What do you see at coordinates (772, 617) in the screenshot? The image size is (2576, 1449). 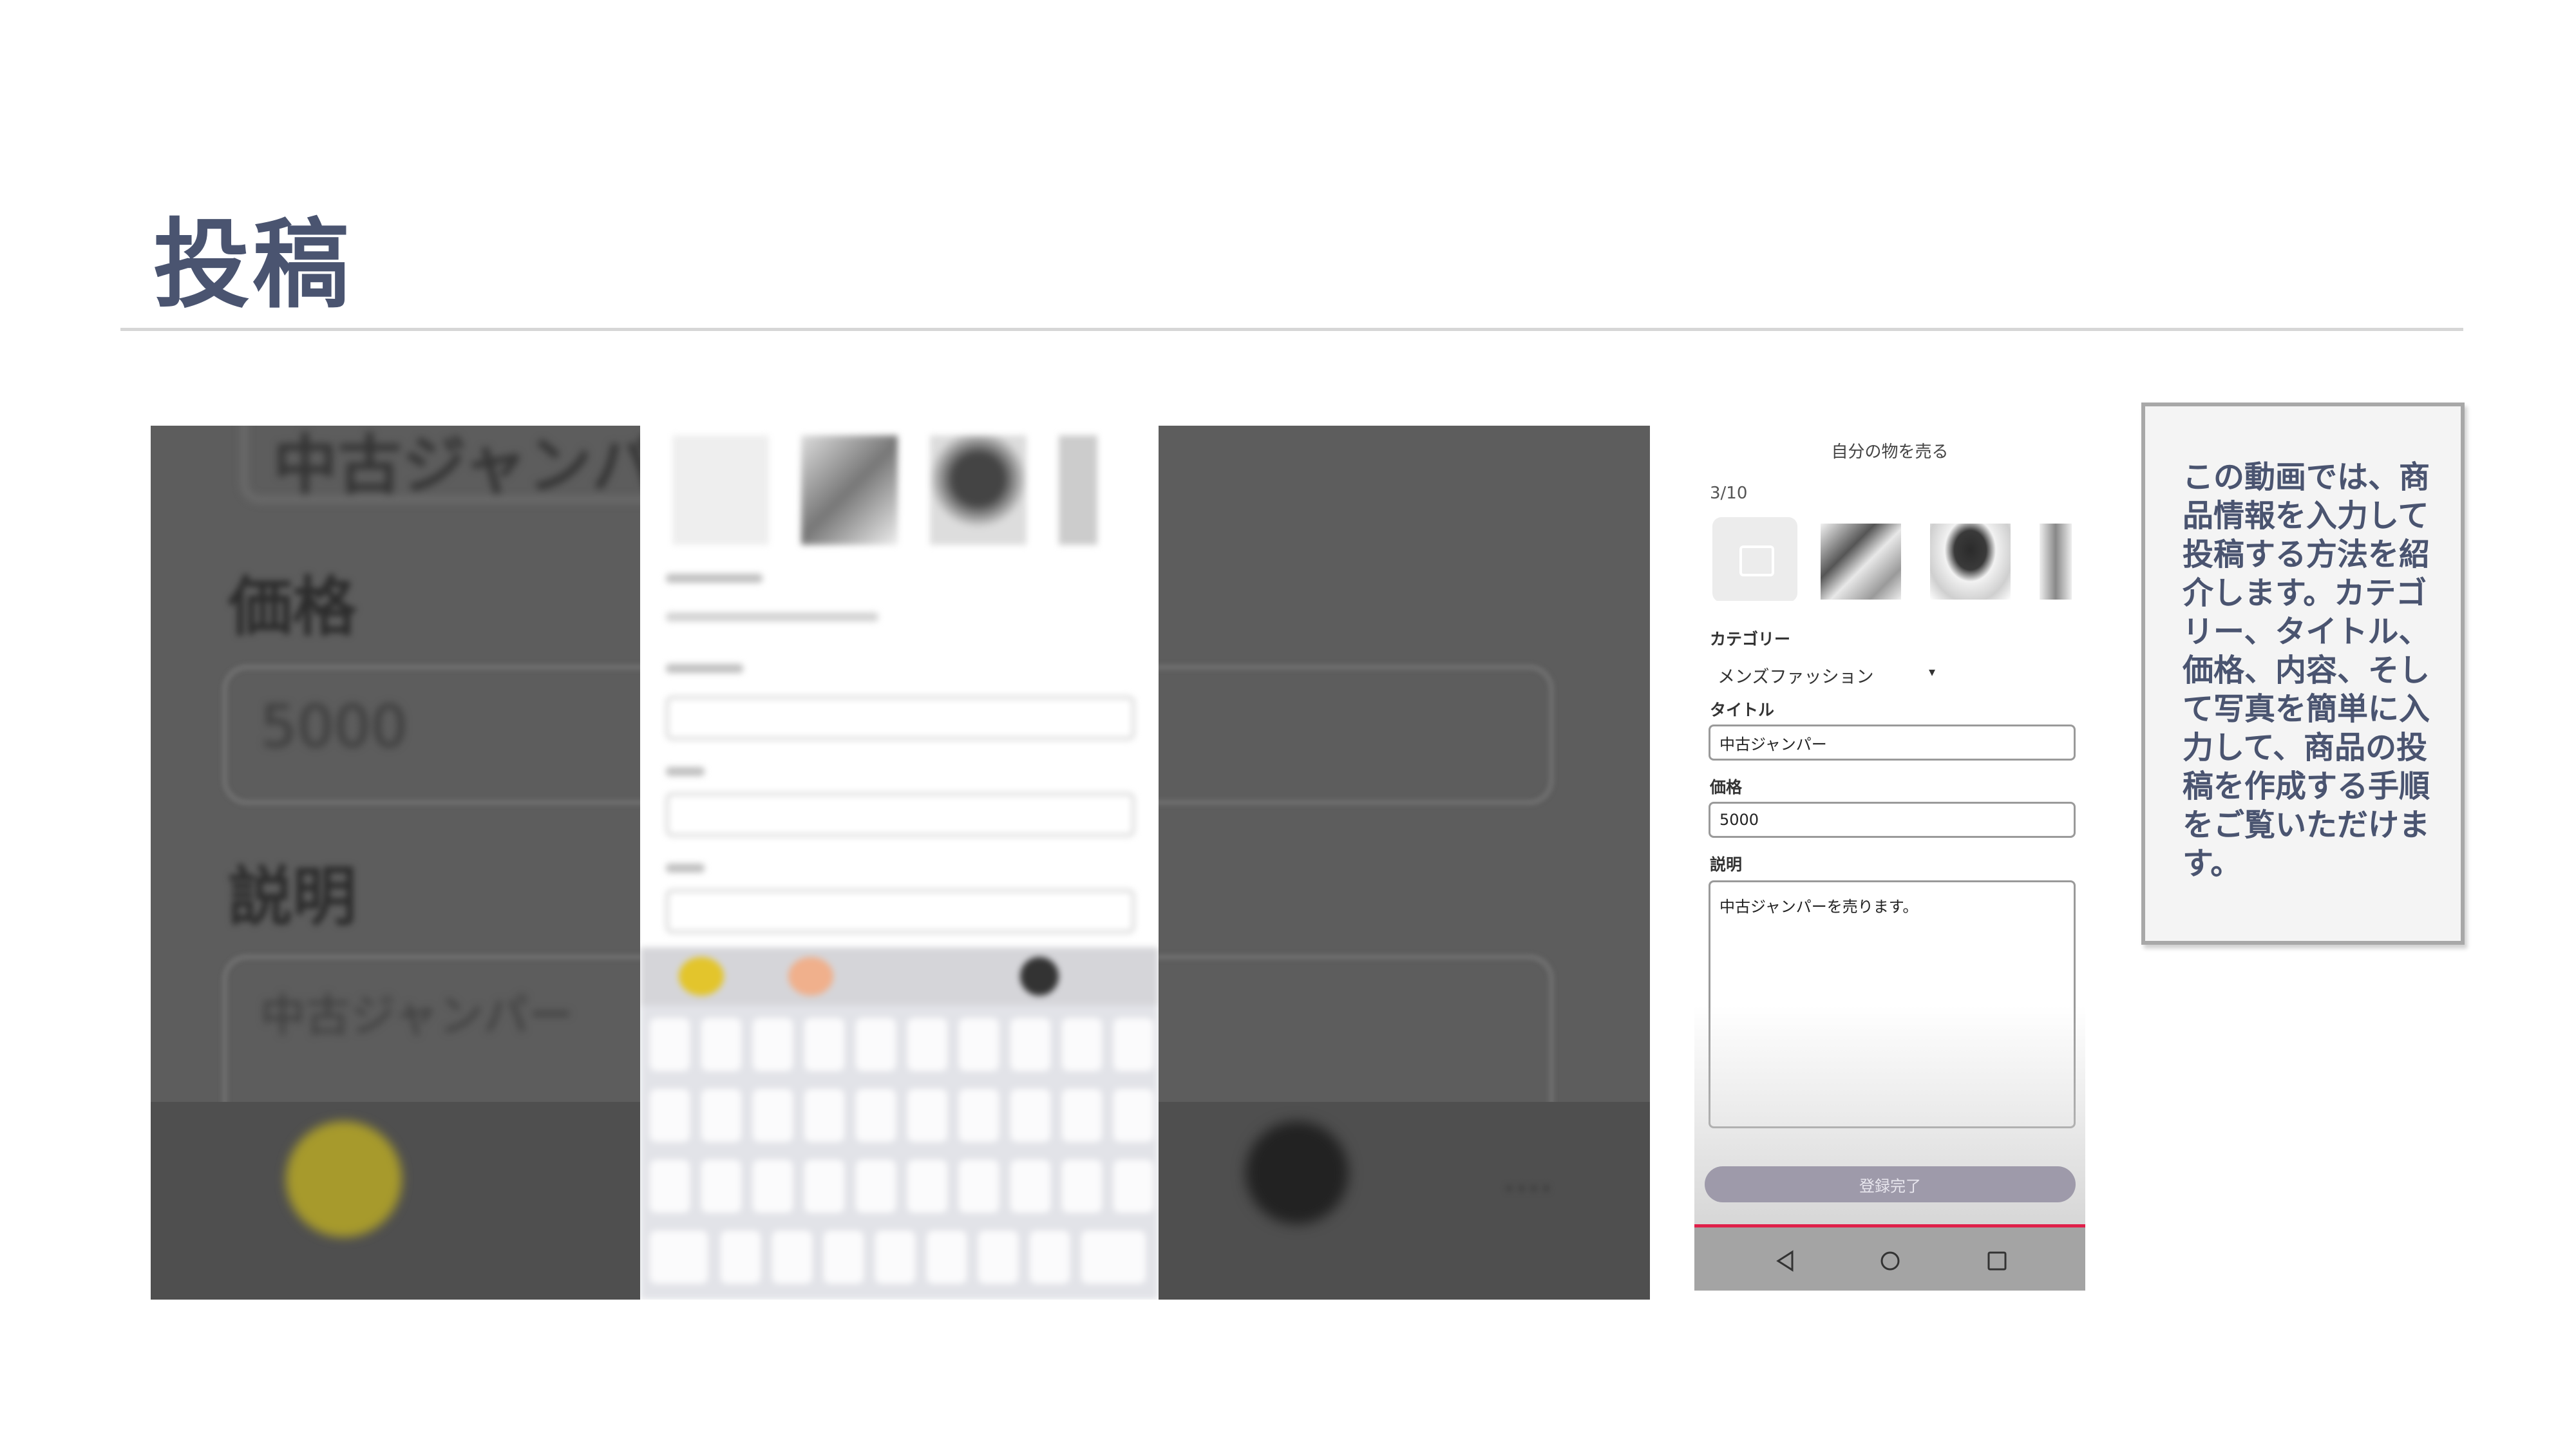 I see `blurred-select` at bounding box center [772, 617].